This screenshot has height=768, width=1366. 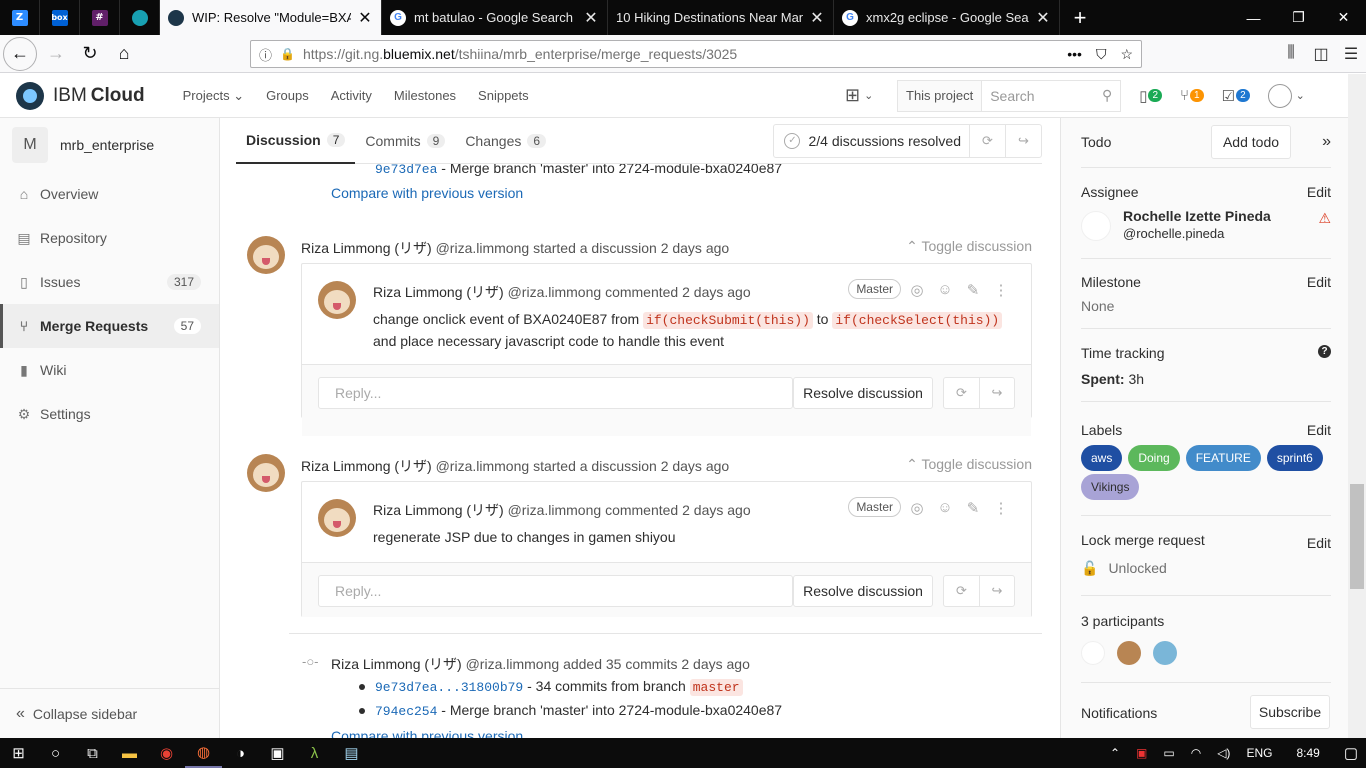 What do you see at coordinates (1023, 141) in the screenshot?
I see `new-issue-for-discussions-icon: ↪` at bounding box center [1023, 141].